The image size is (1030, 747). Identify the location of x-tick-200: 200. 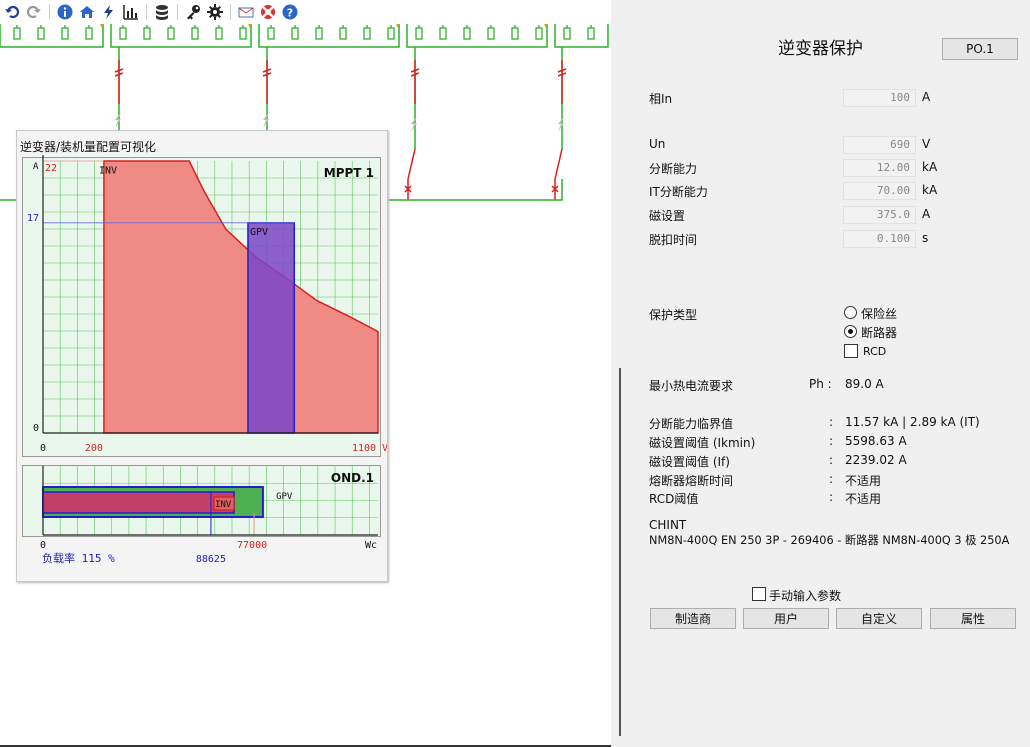
(94, 447).